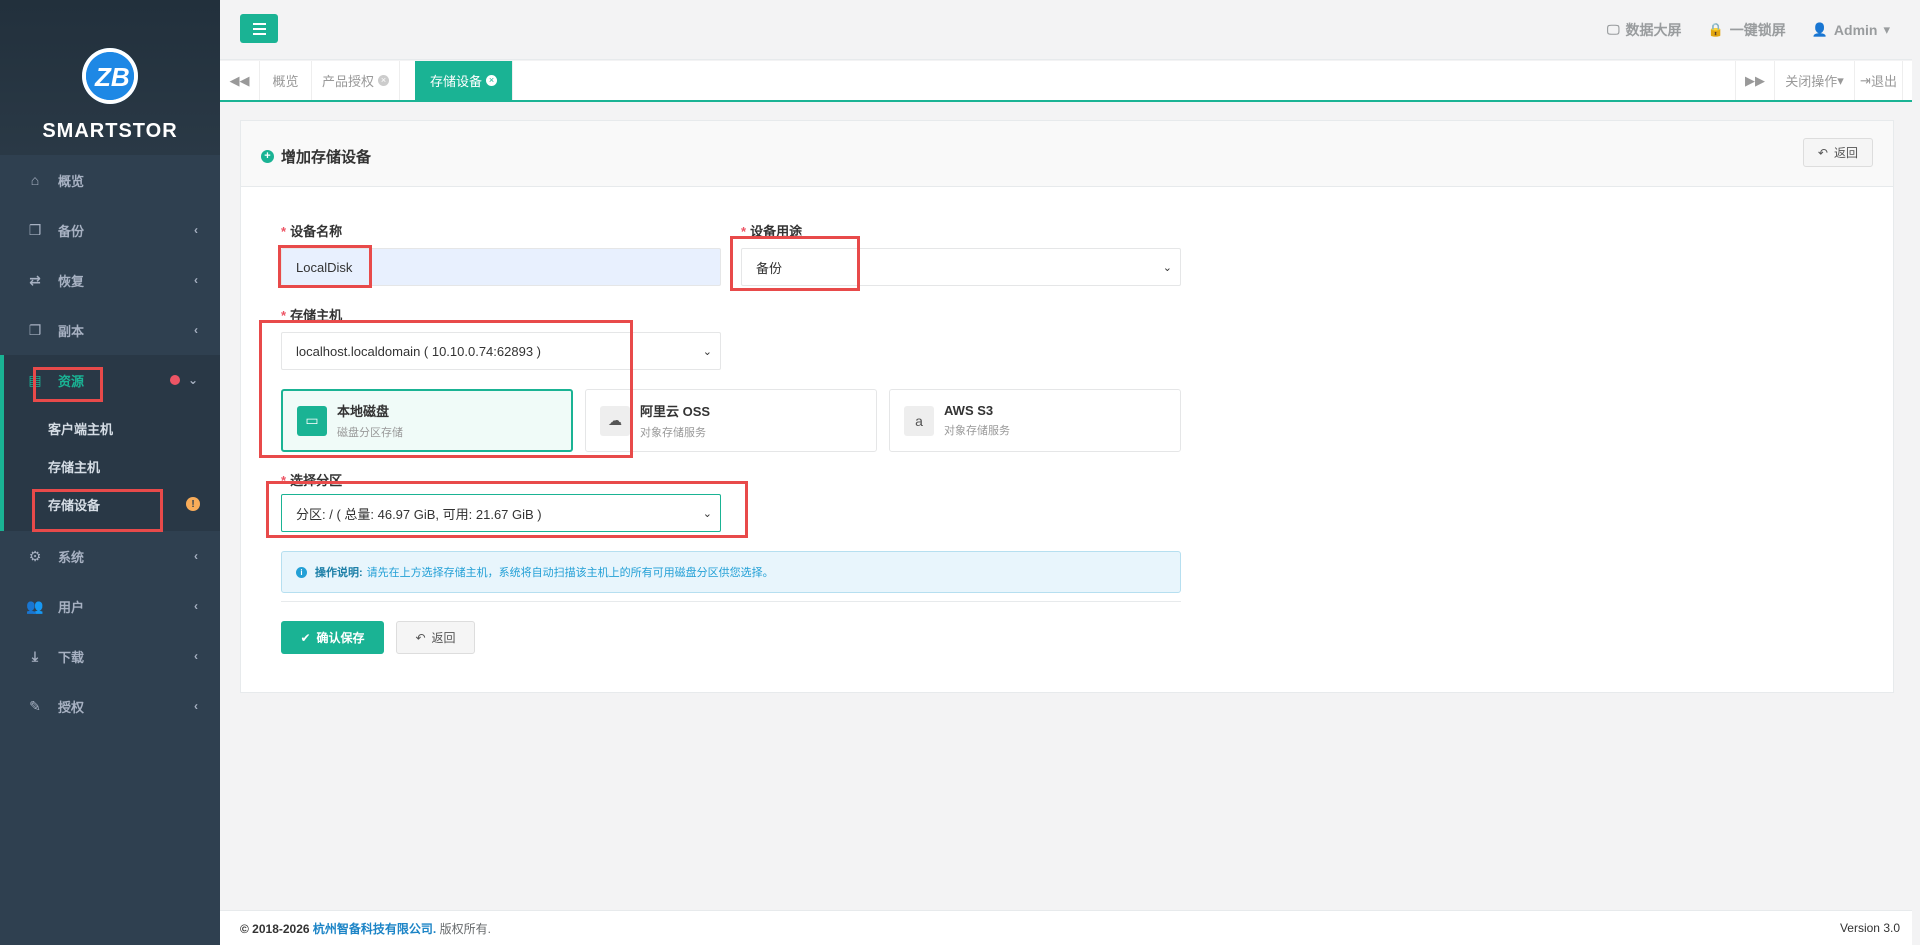  Describe the element at coordinates (1715, 29) in the screenshot. I see `lock-icon: 🔒` at that location.